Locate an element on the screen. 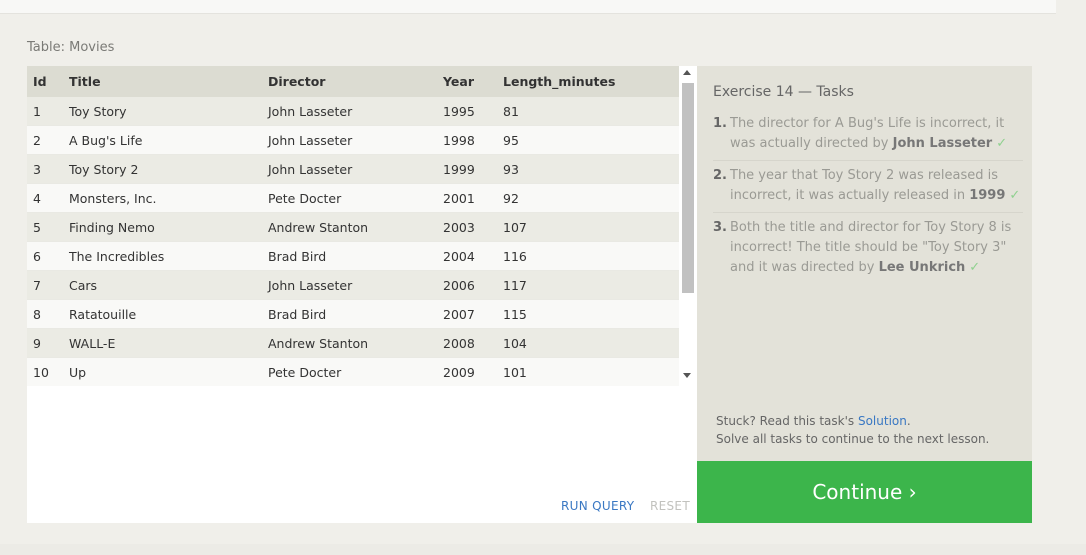  cell-id: 2 is located at coordinates (48, 140).